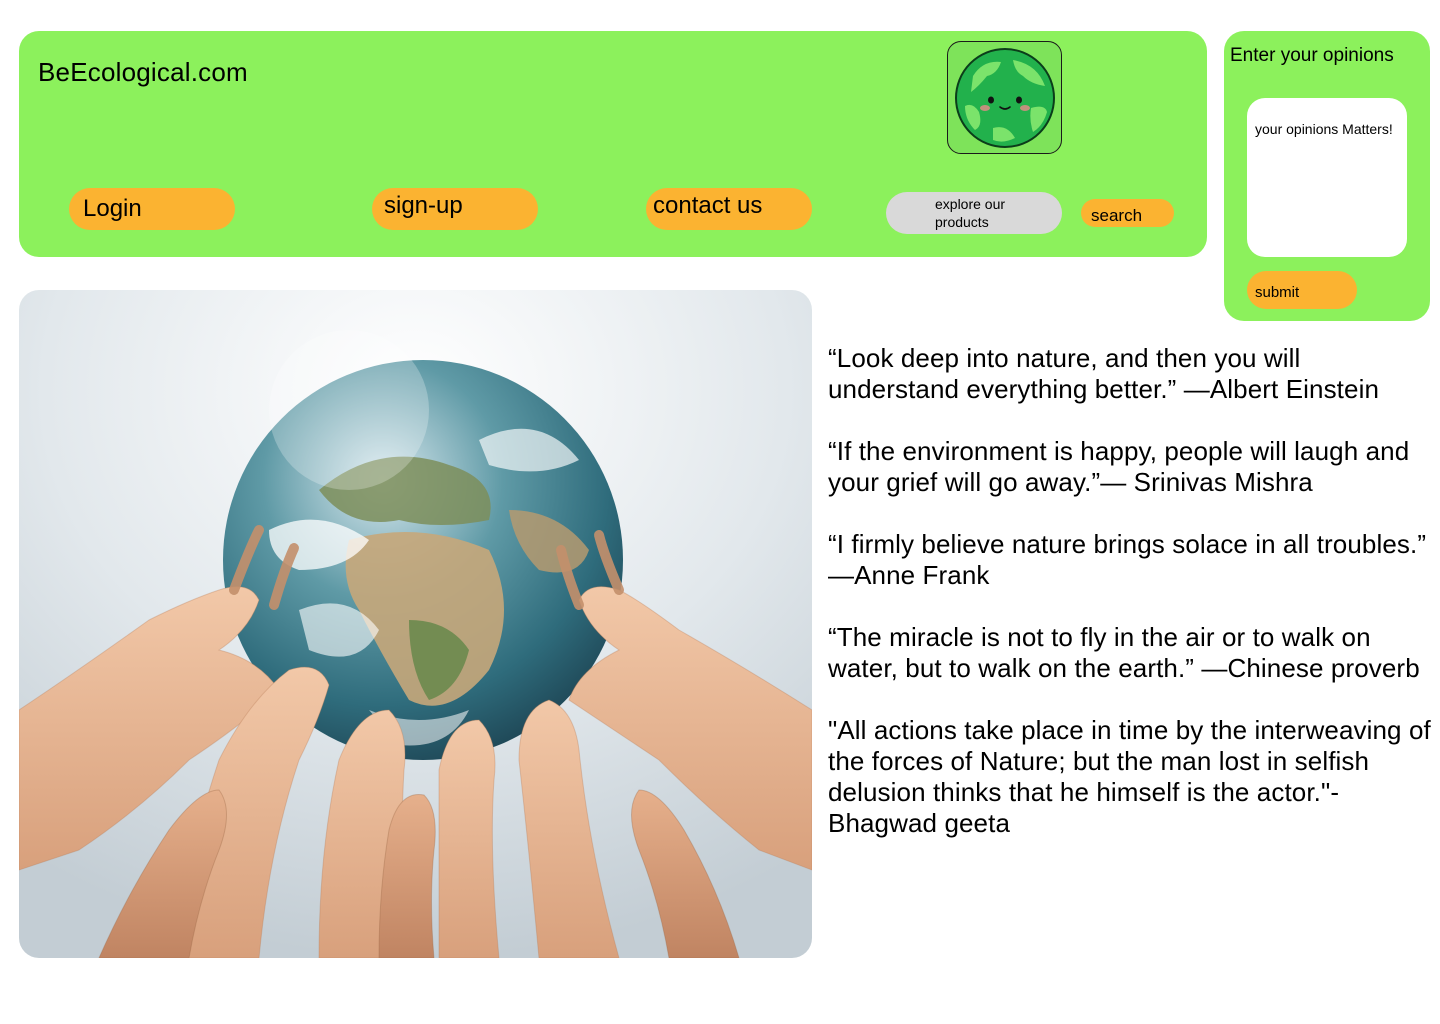  What do you see at coordinates (1302, 290) in the screenshot?
I see `submit-button: submit` at bounding box center [1302, 290].